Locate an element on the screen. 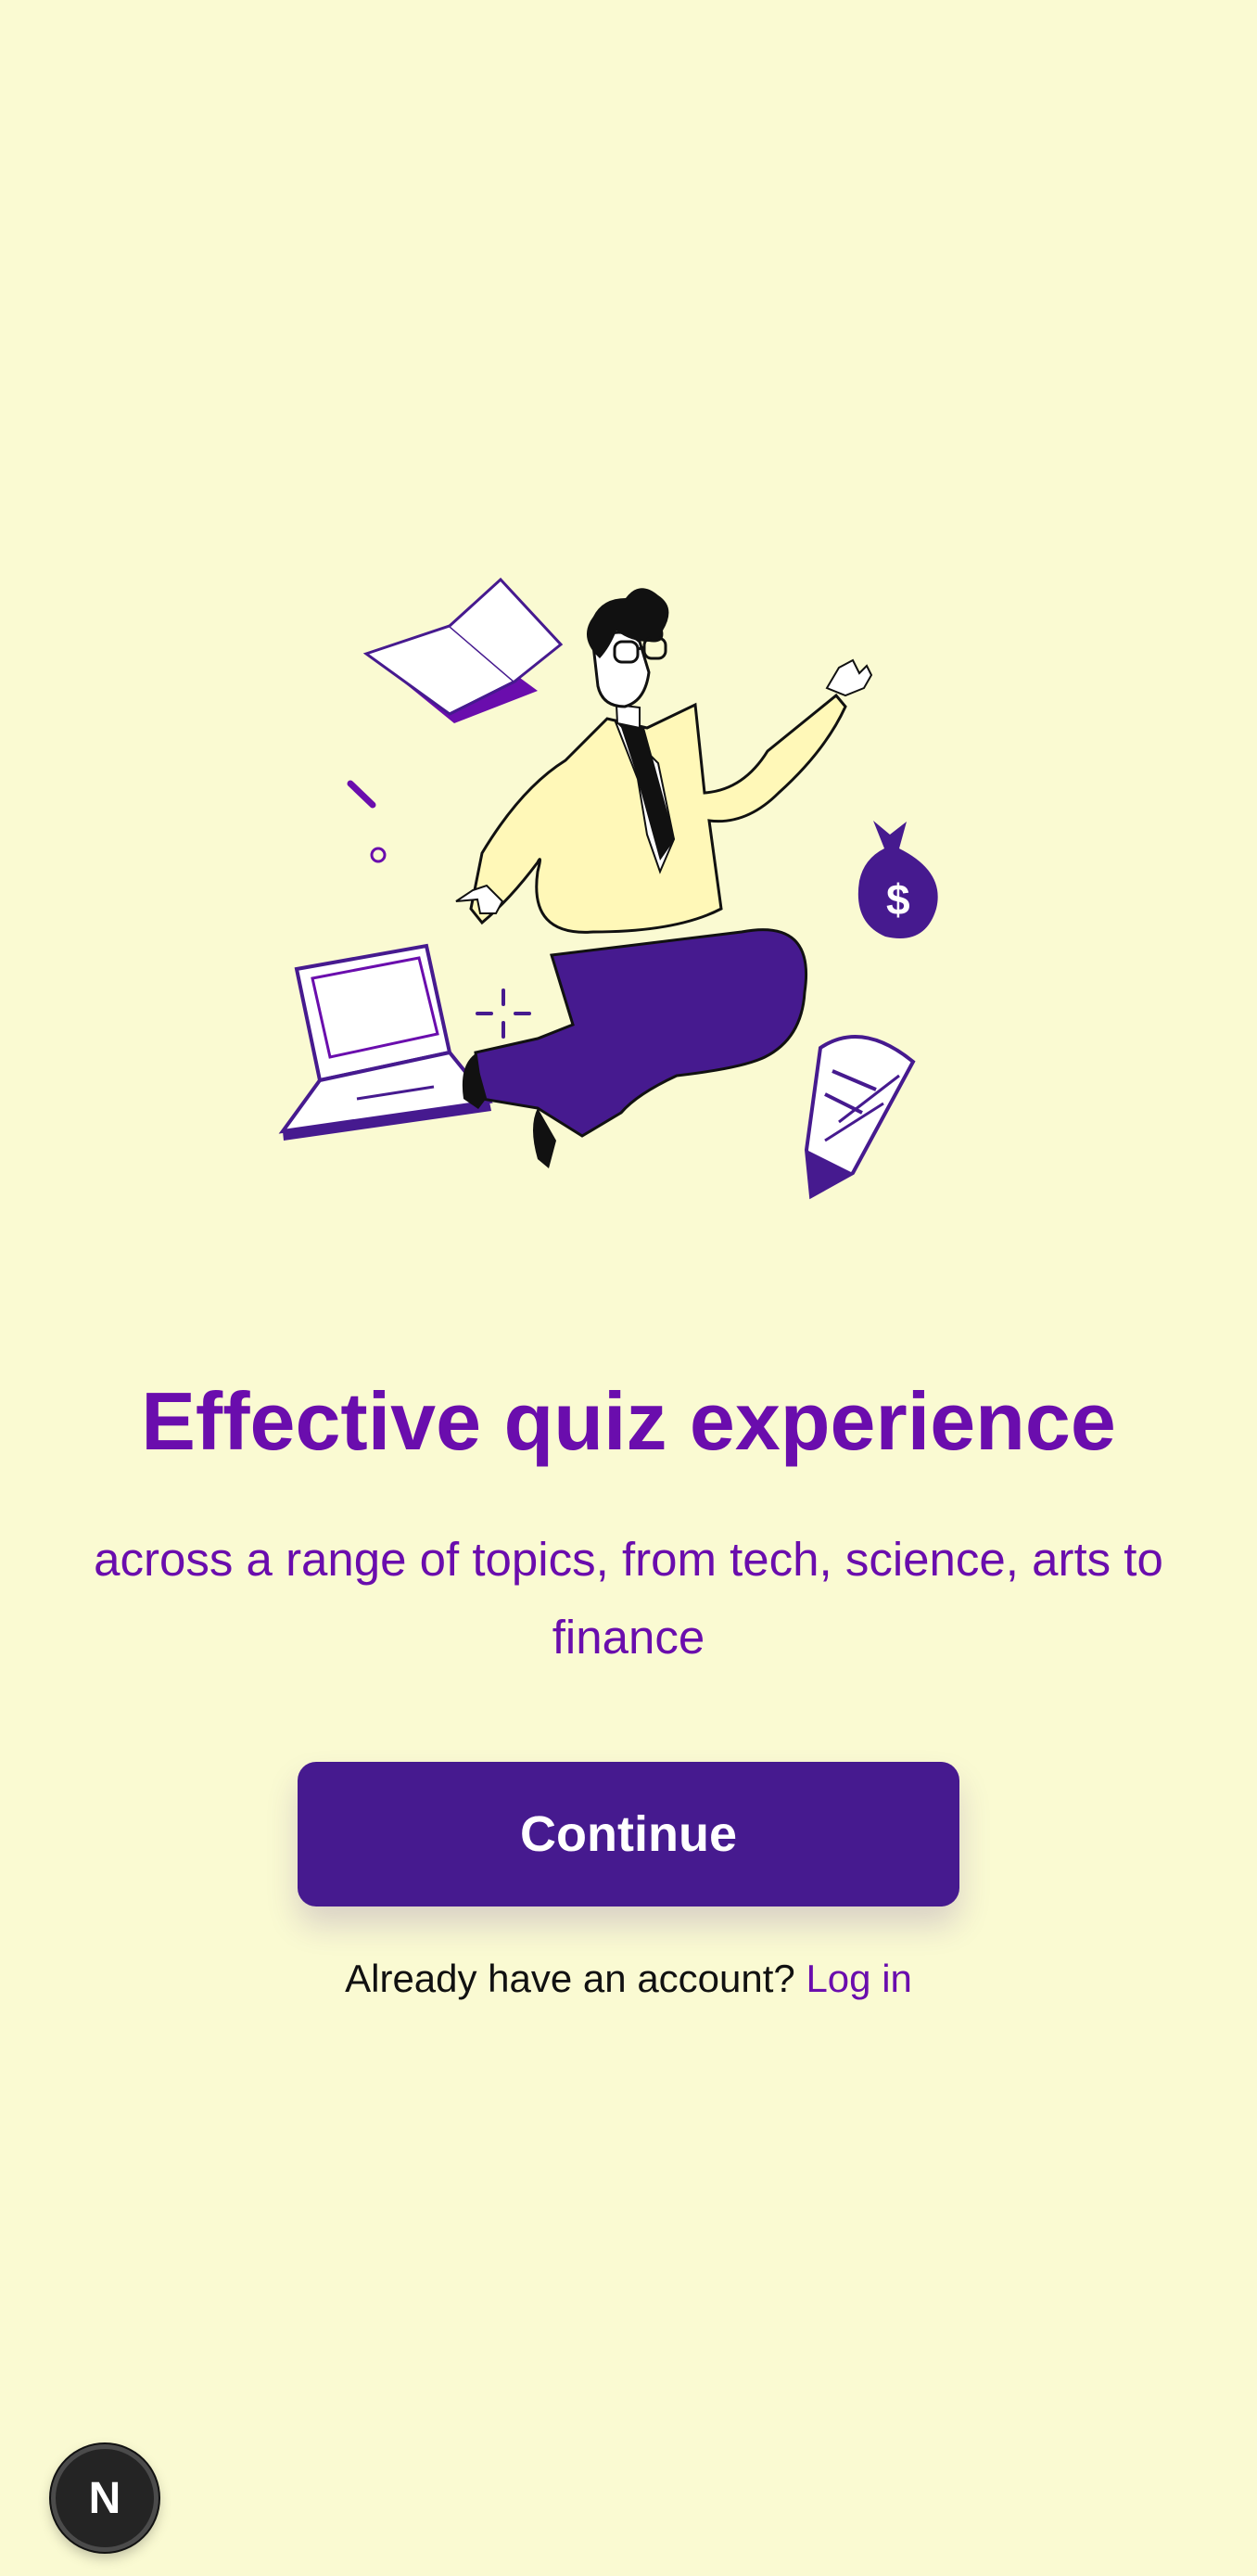 The image size is (1257, 2576). login-prompt-text: Already have an account? is located at coordinates (570, 1979).